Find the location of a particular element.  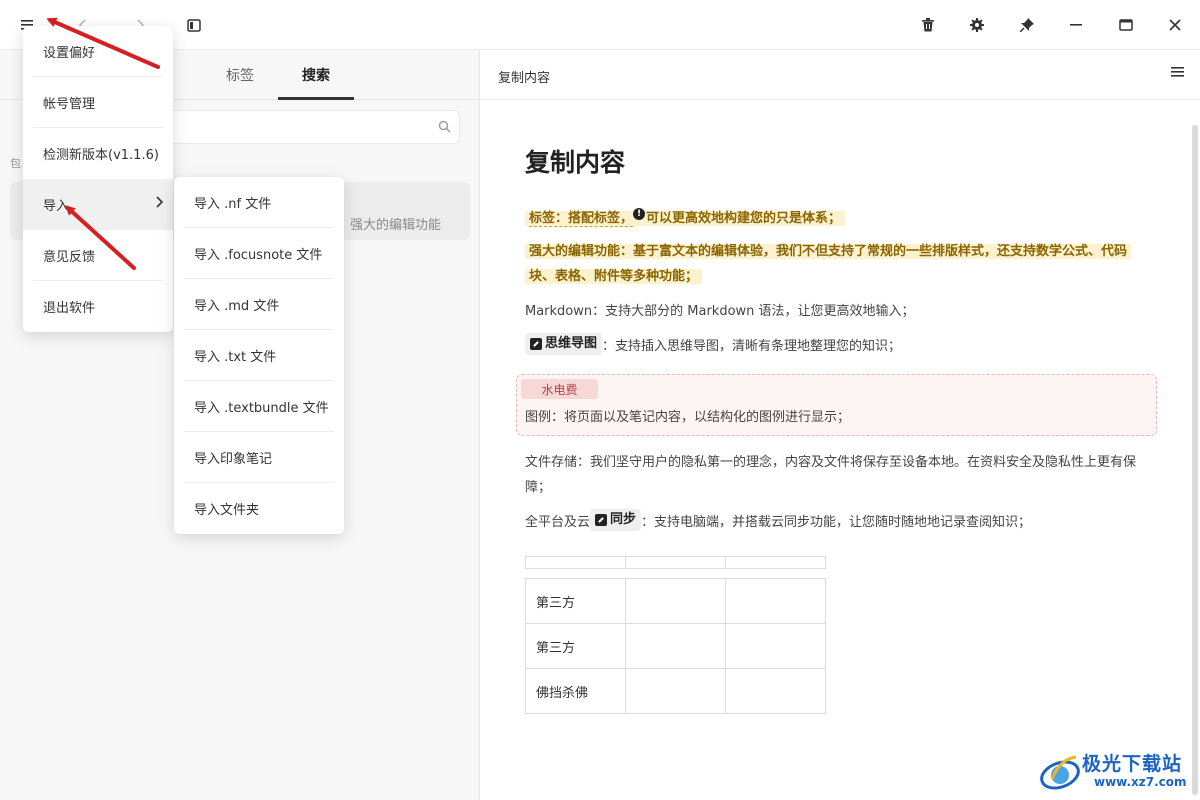

search-icon is located at coordinates (444, 128).